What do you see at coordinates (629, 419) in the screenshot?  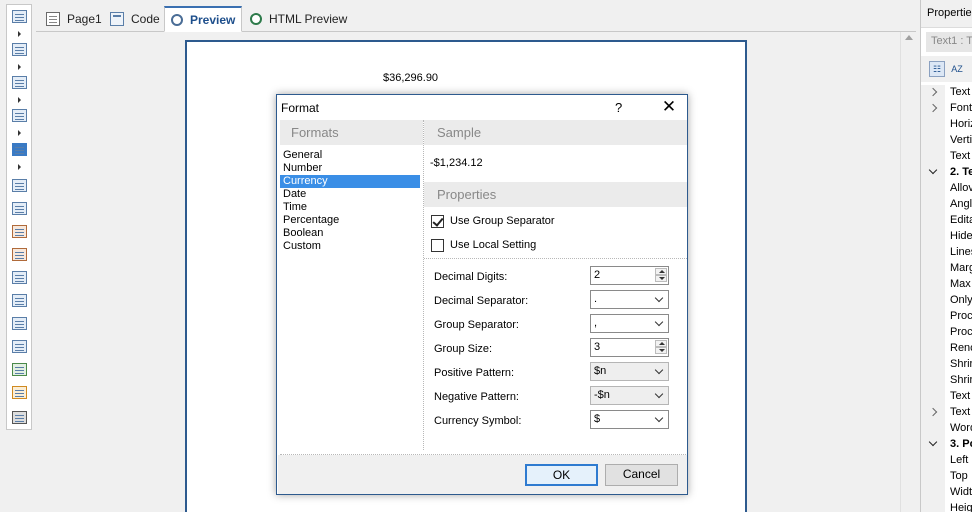 I see `currency-symbol-select: $` at bounding box center [629, 419].